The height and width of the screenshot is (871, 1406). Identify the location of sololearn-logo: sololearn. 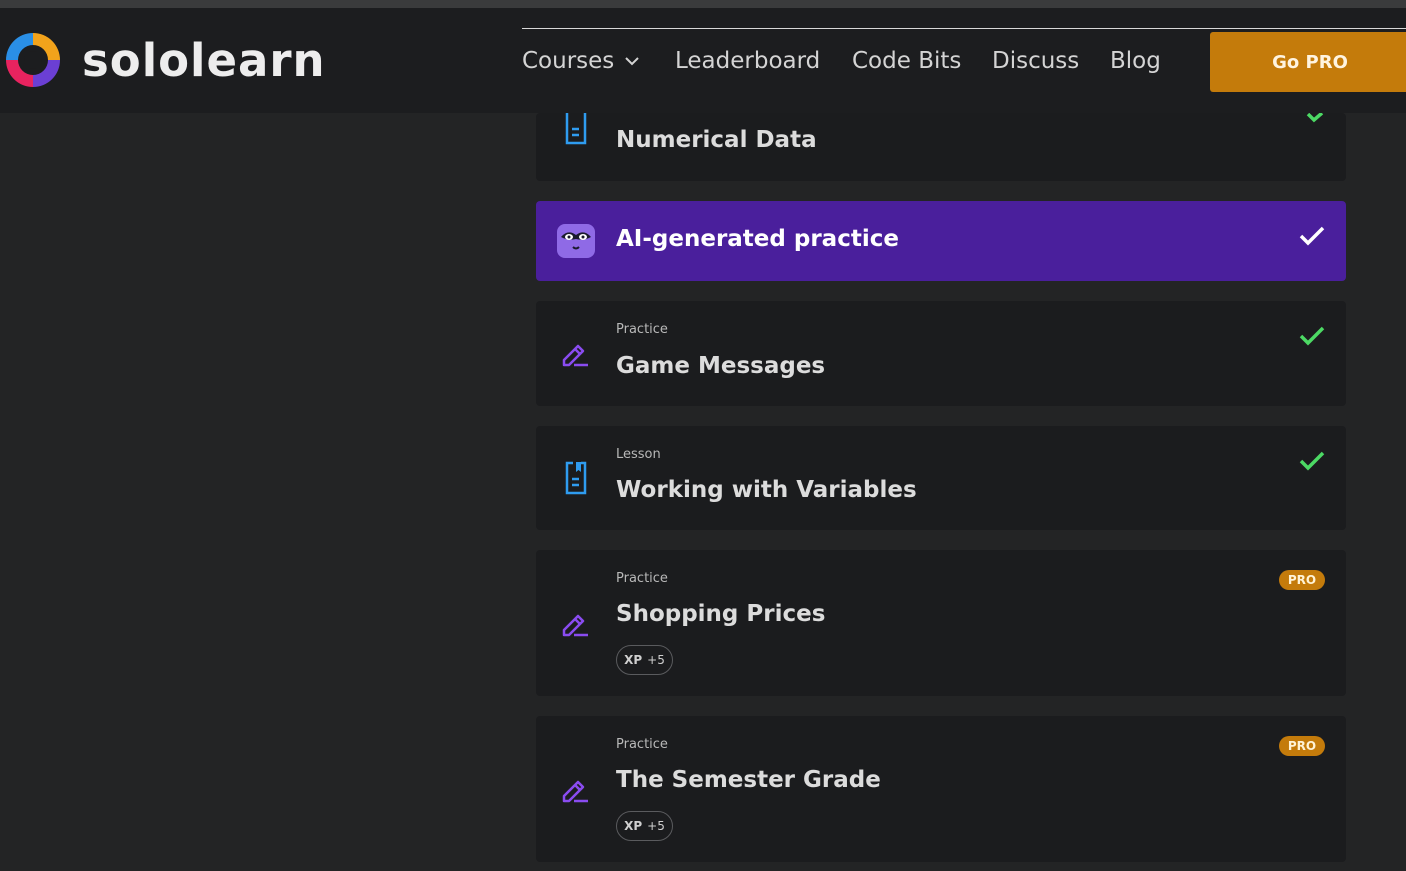
(164, 60).